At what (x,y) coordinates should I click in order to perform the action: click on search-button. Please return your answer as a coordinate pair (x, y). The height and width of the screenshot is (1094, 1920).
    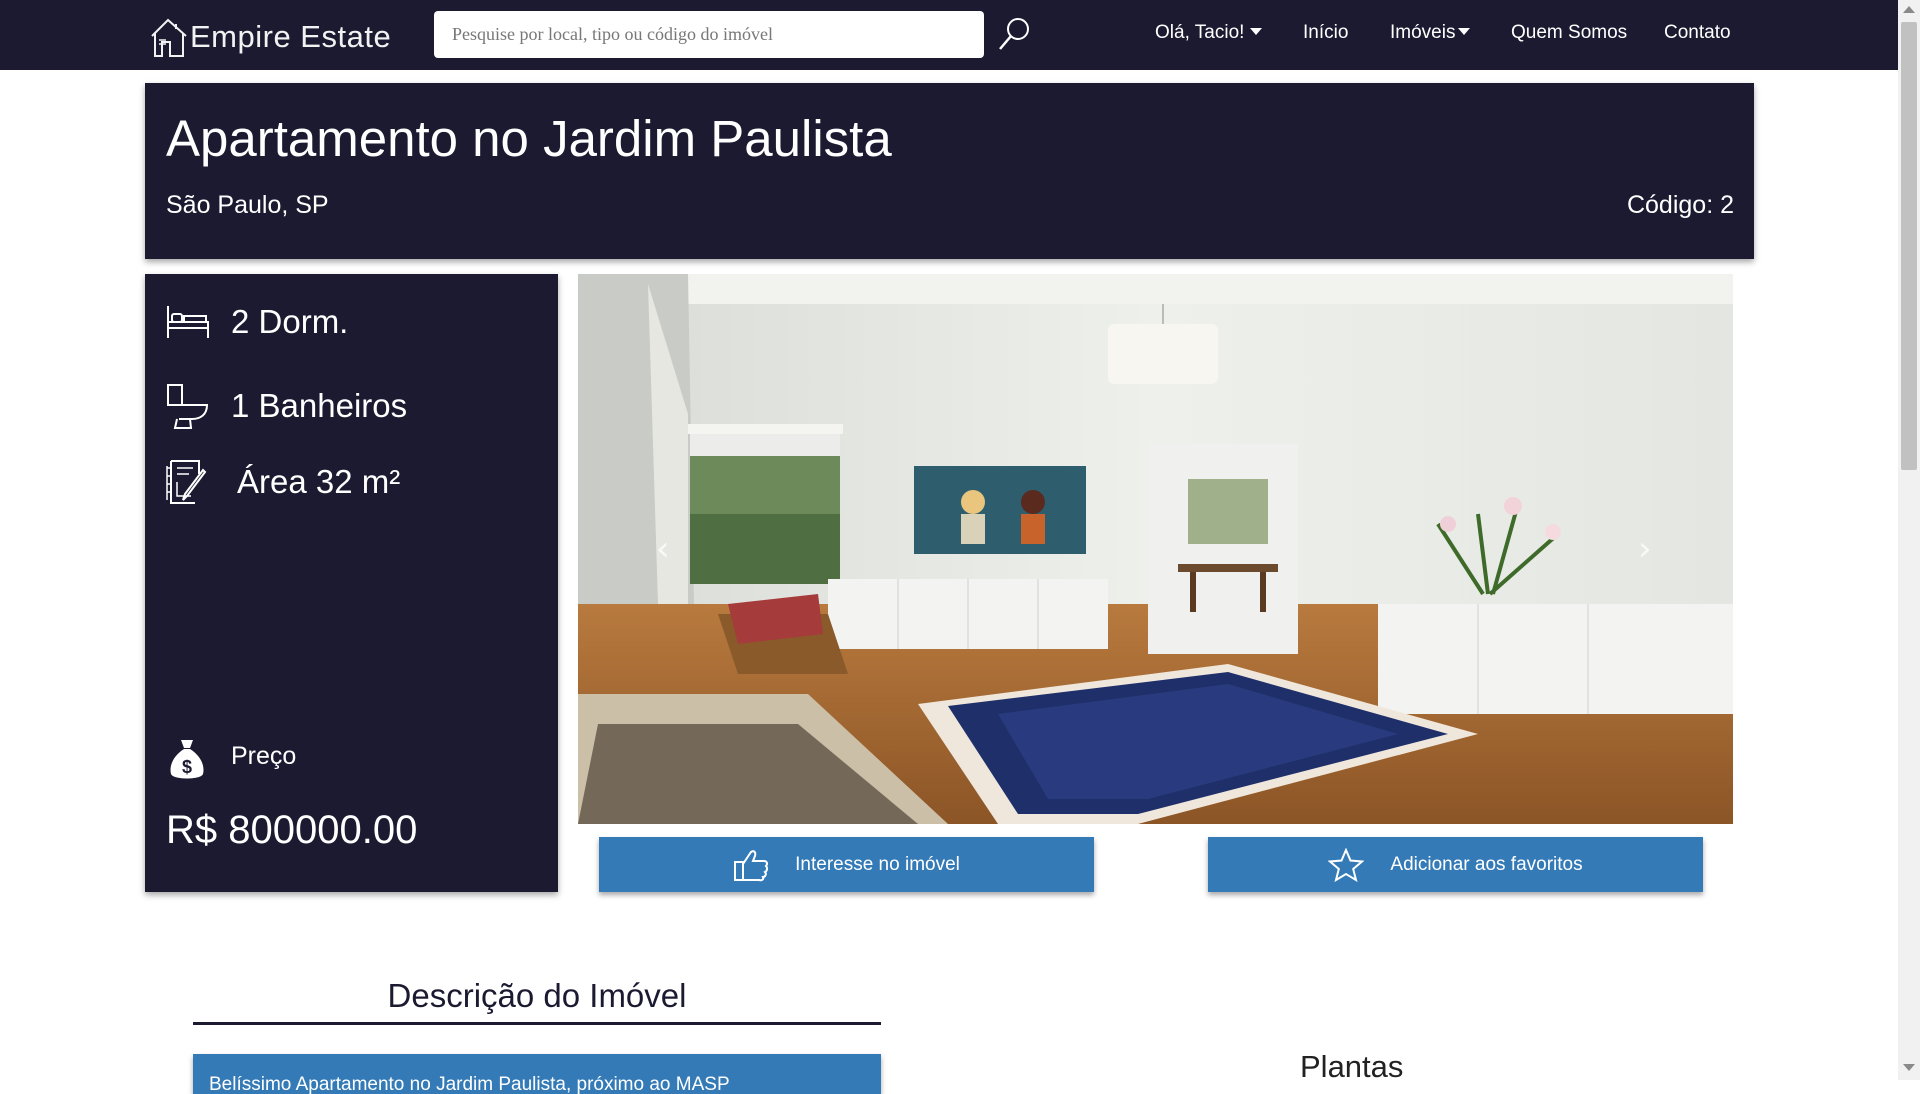
    Looking at the image, I should click on (1014, 34).